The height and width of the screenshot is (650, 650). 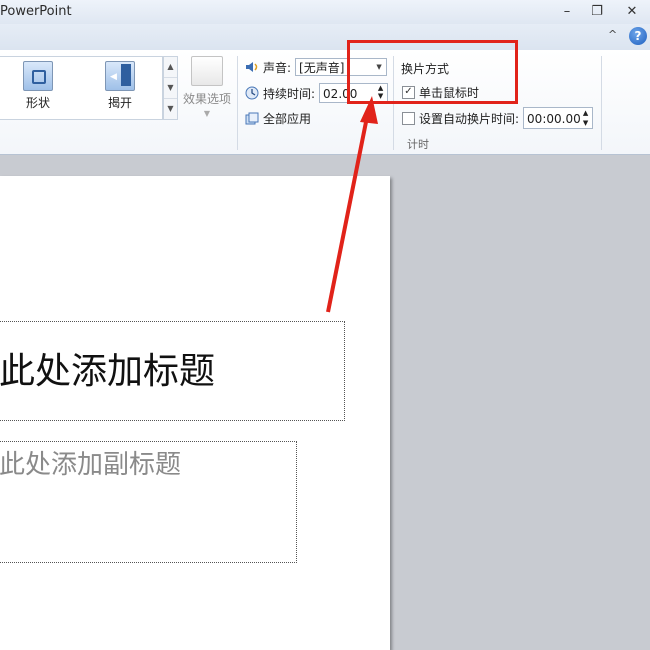 What do you see at coordinates (120, 76) in the screenshot?
I see `uncover-transition-icon: ◀` at bounding box center [120, 76].